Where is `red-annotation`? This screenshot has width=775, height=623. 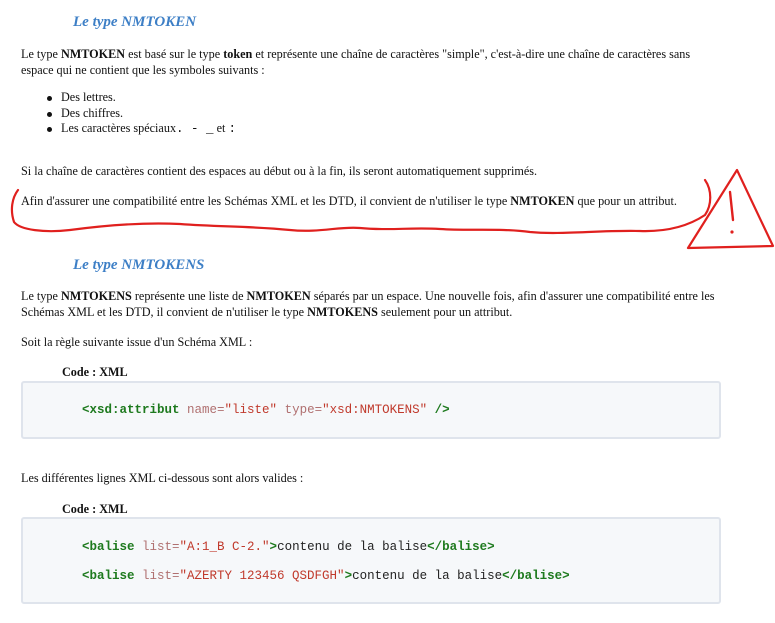
red-annotation is located at coordinates (392, 209).